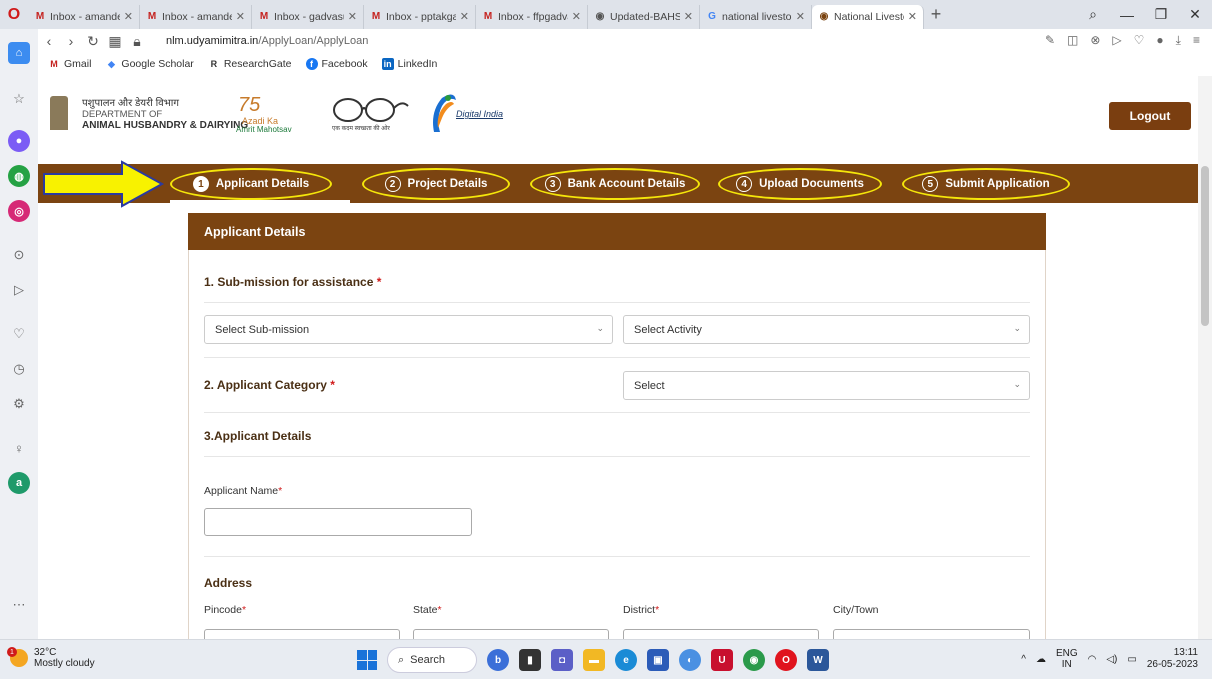 This screenshot has height=679, width=1212. I want to click on bookmark-researchgate: R ResearchGate, so click(250, 64).